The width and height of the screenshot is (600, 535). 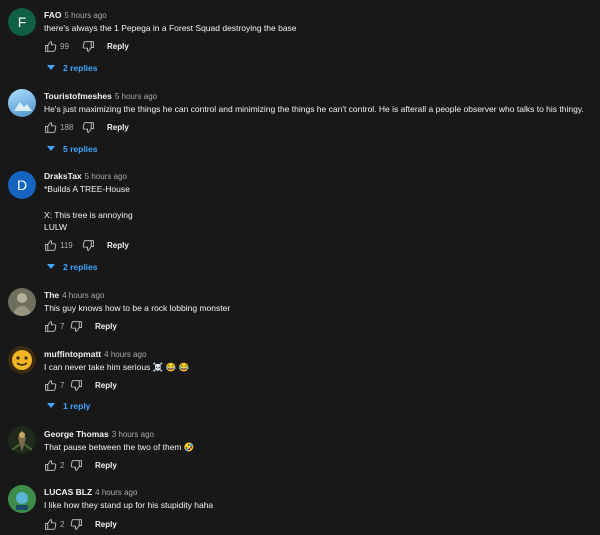 I want to click on comment-author: muffintopmatt, so click(x=72, y=354).